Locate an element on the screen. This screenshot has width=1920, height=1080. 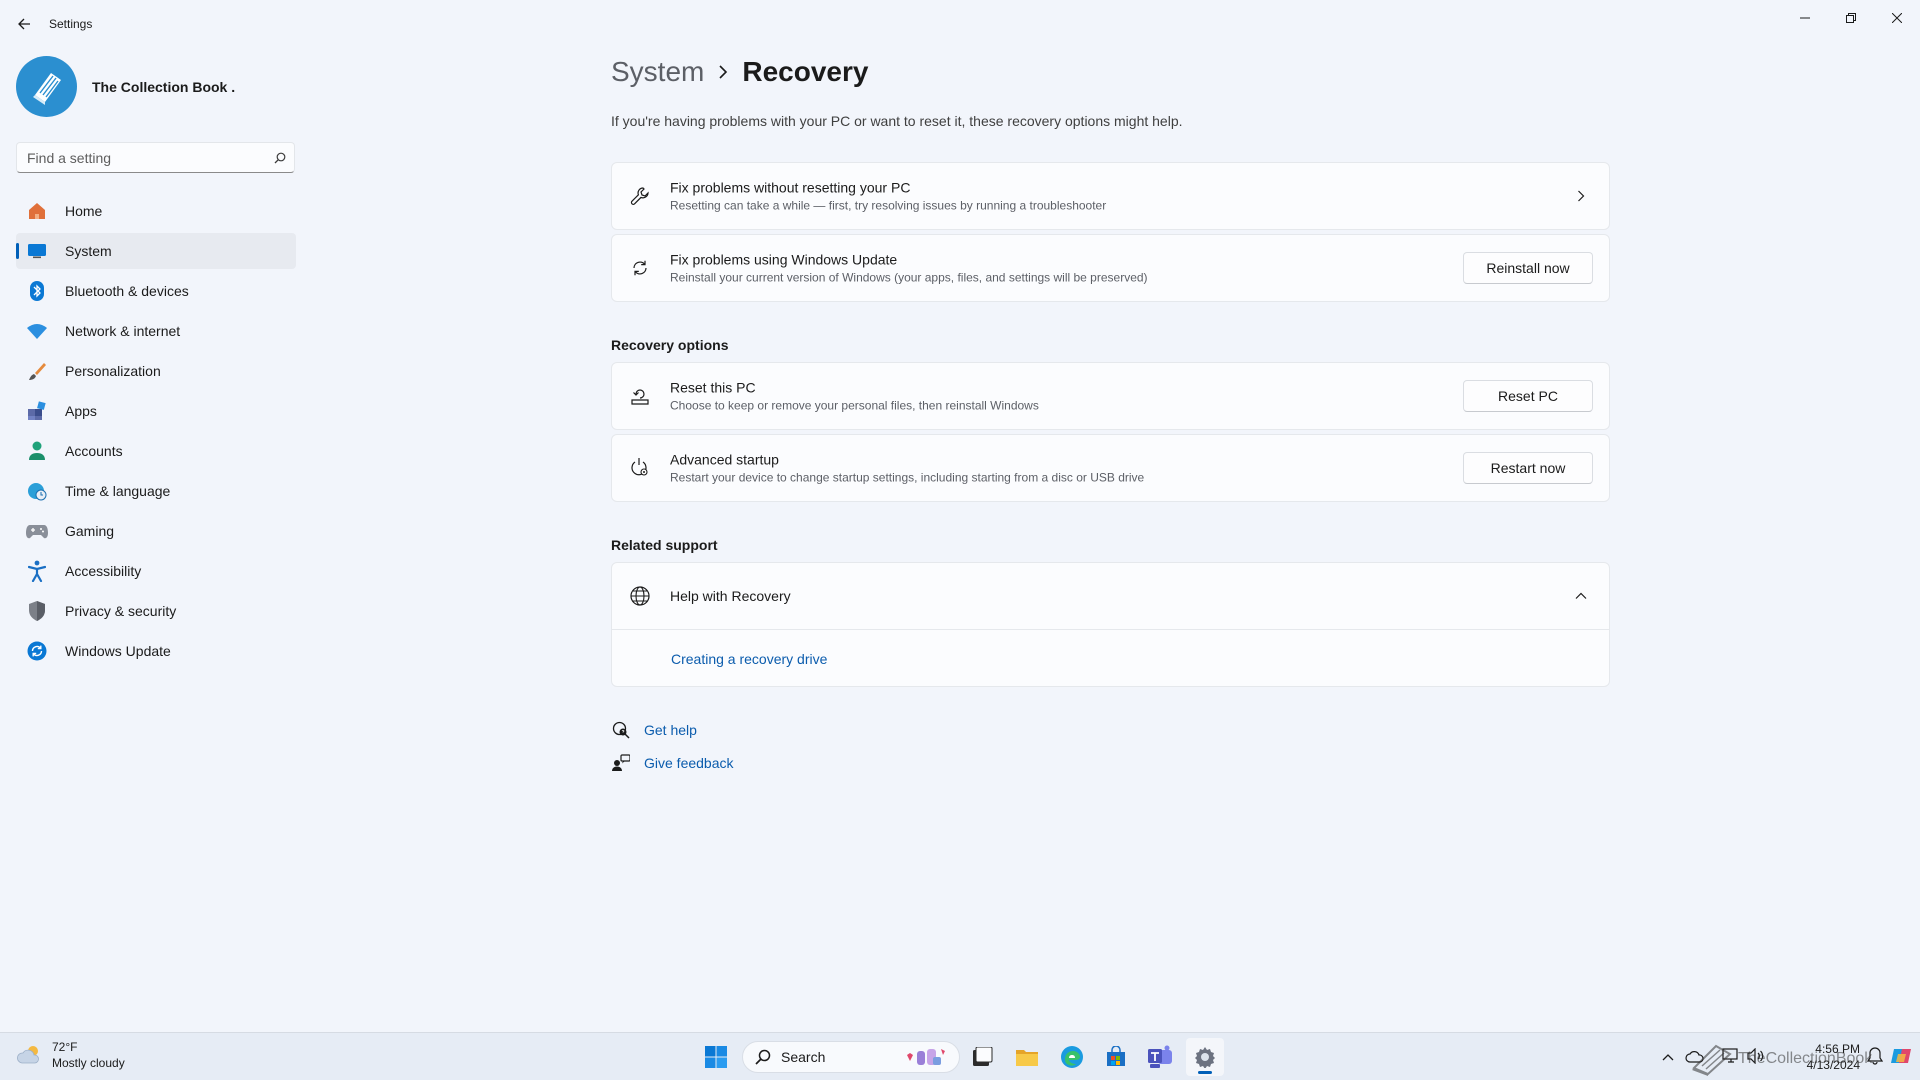
taskbar-search: Search is located at coordinates (851, 1057).